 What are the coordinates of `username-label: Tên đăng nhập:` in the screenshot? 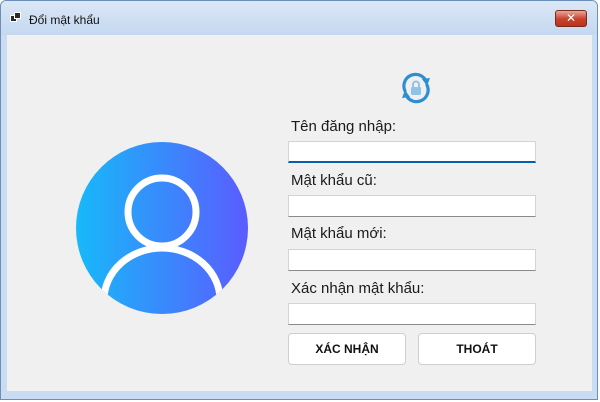 It's located at (344, 126).